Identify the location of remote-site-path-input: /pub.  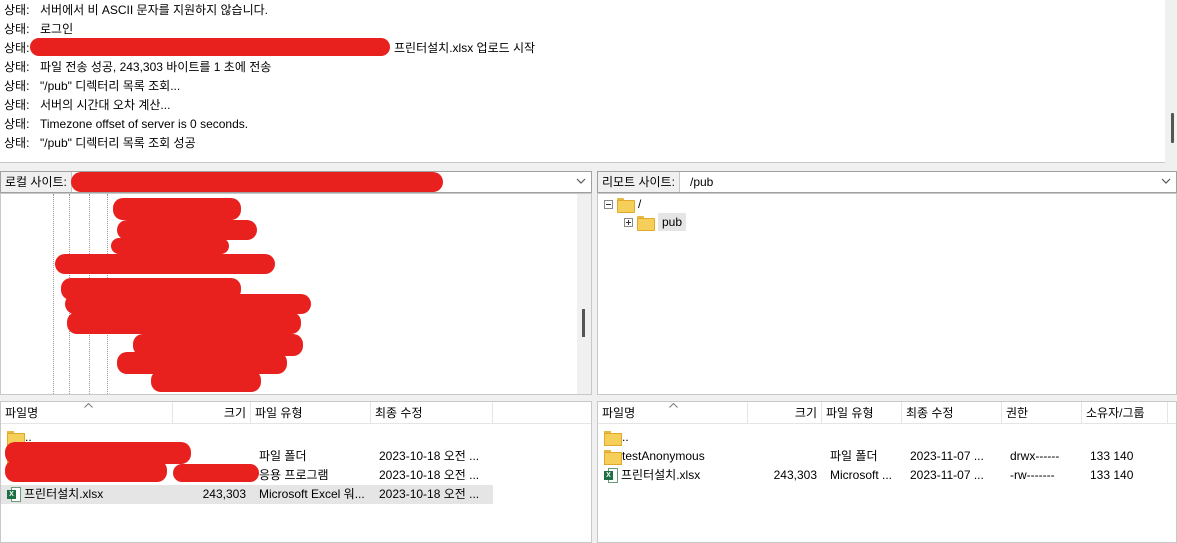
(699, 182).